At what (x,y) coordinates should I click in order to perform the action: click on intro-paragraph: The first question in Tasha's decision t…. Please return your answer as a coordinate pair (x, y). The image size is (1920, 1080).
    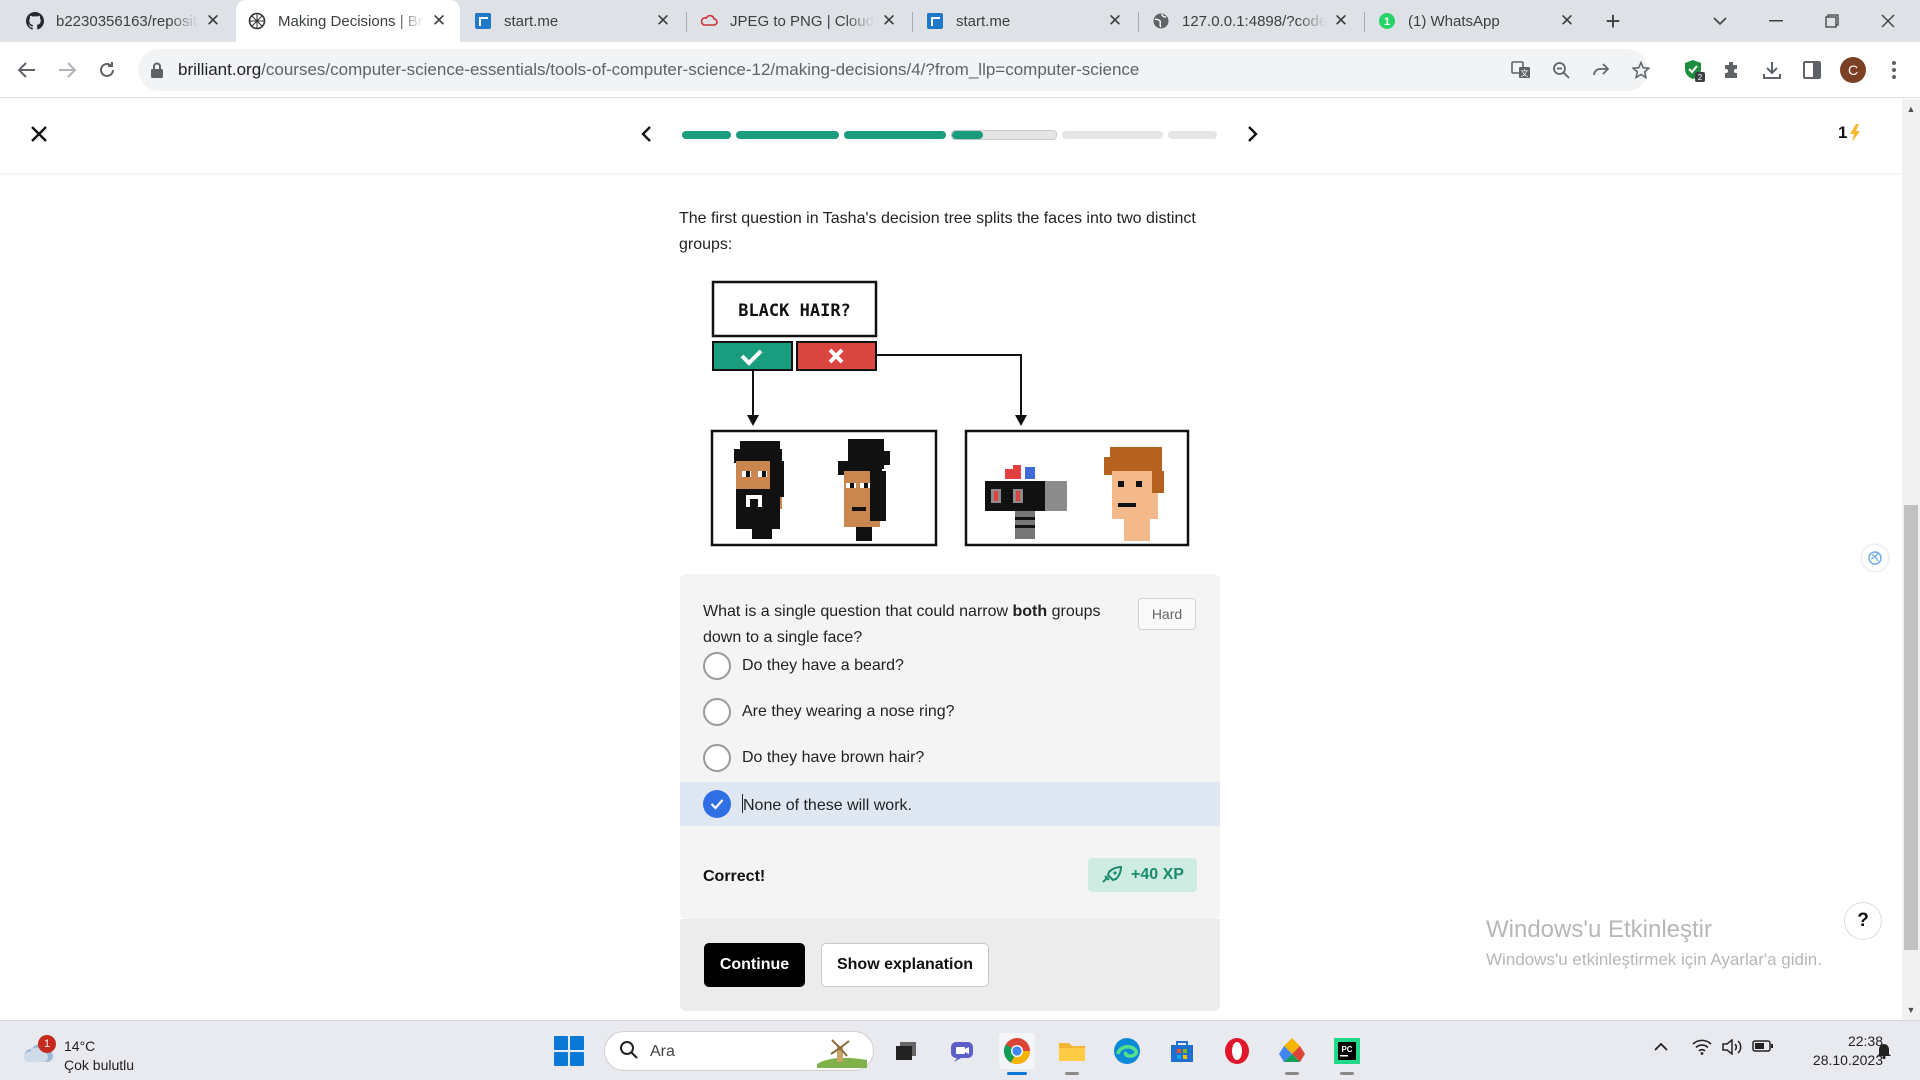
    Looking at the image, I should click on (937, 231).